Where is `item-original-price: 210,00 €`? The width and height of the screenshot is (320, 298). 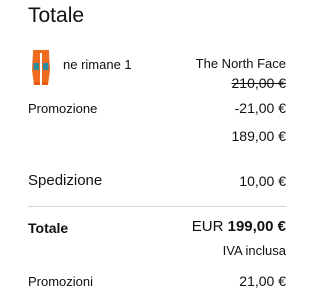 item-original-price: 210,00 € is located at coordinates (259, 83).